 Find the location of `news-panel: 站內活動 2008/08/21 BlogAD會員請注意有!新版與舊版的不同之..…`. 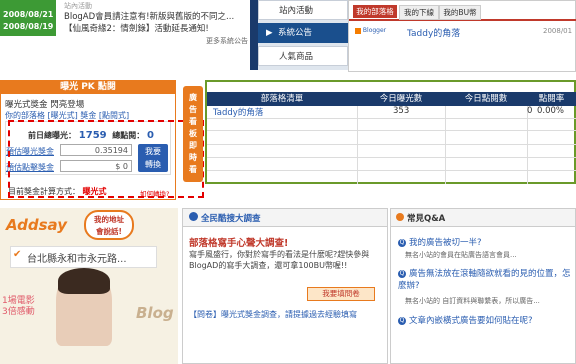

news-panel: 站內活動 2008/08/21 BlogAD會員請注意有!新版與舊版的不同之..… is located at coordinates (125, 24).